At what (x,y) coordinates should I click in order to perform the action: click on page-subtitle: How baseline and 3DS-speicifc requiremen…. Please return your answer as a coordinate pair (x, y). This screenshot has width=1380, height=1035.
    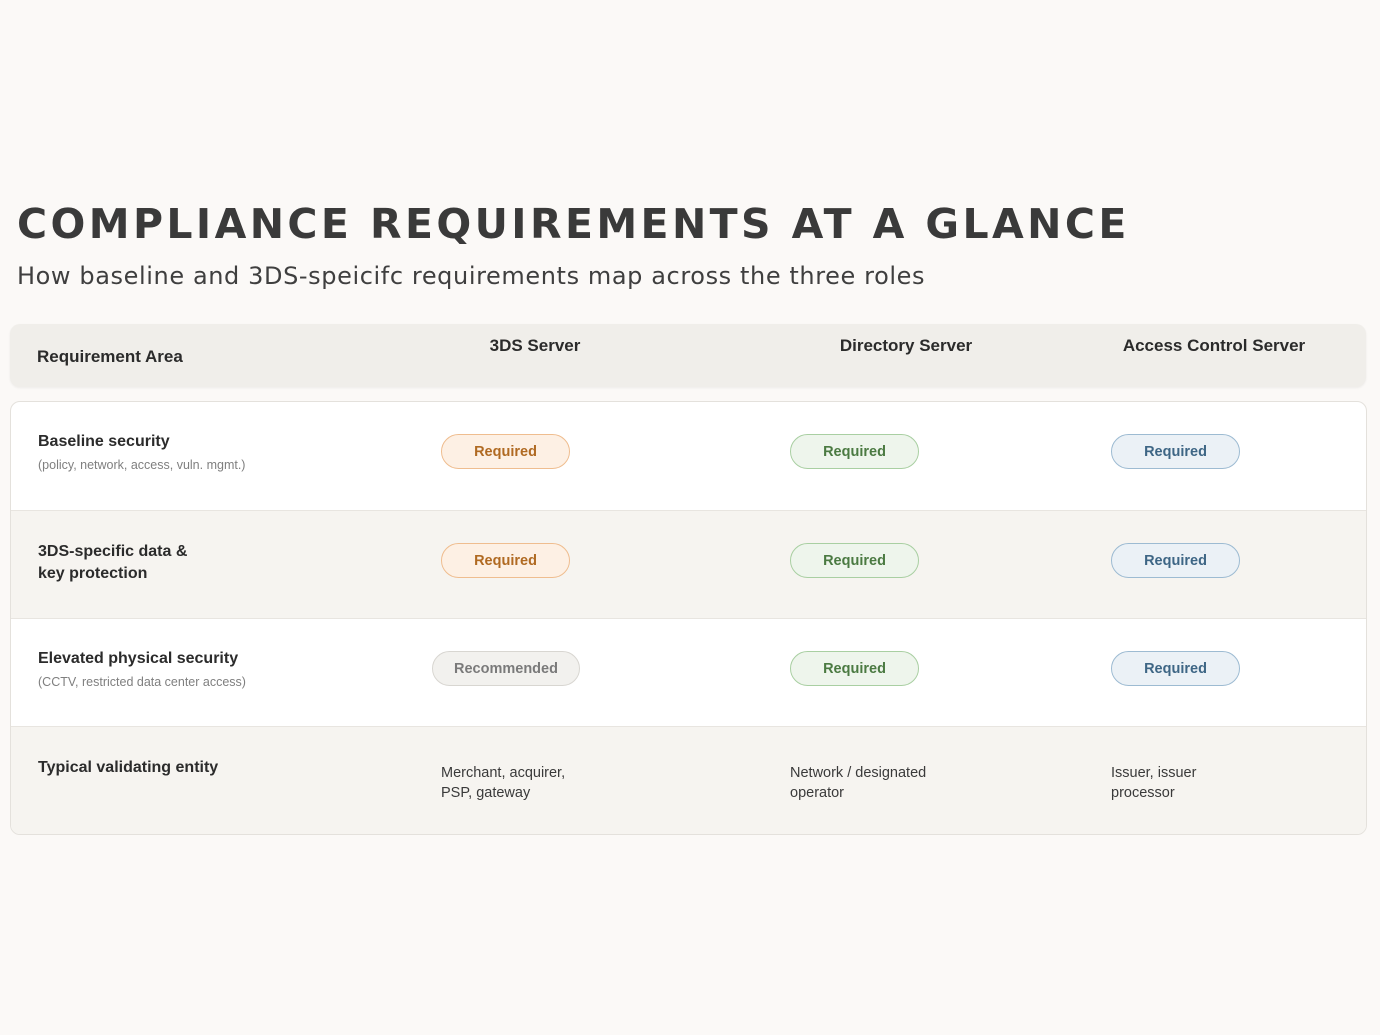
    Looking at the image, I should click on (471, 276).